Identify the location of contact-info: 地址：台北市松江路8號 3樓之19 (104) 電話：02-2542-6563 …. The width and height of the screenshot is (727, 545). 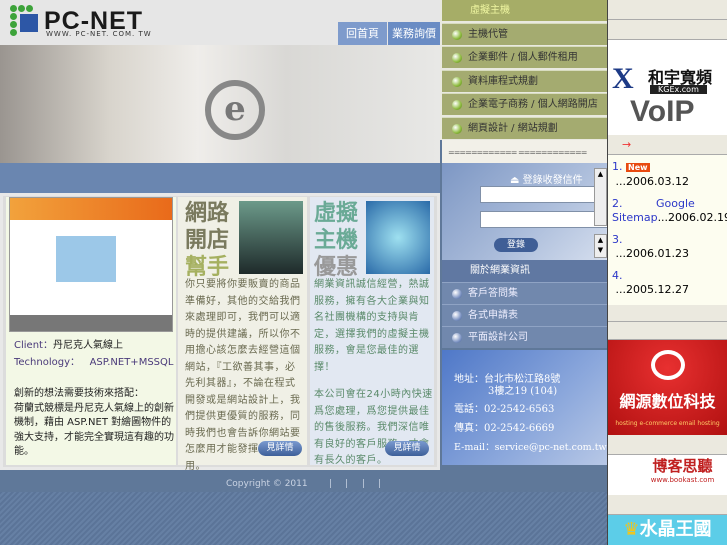
(524, 407).